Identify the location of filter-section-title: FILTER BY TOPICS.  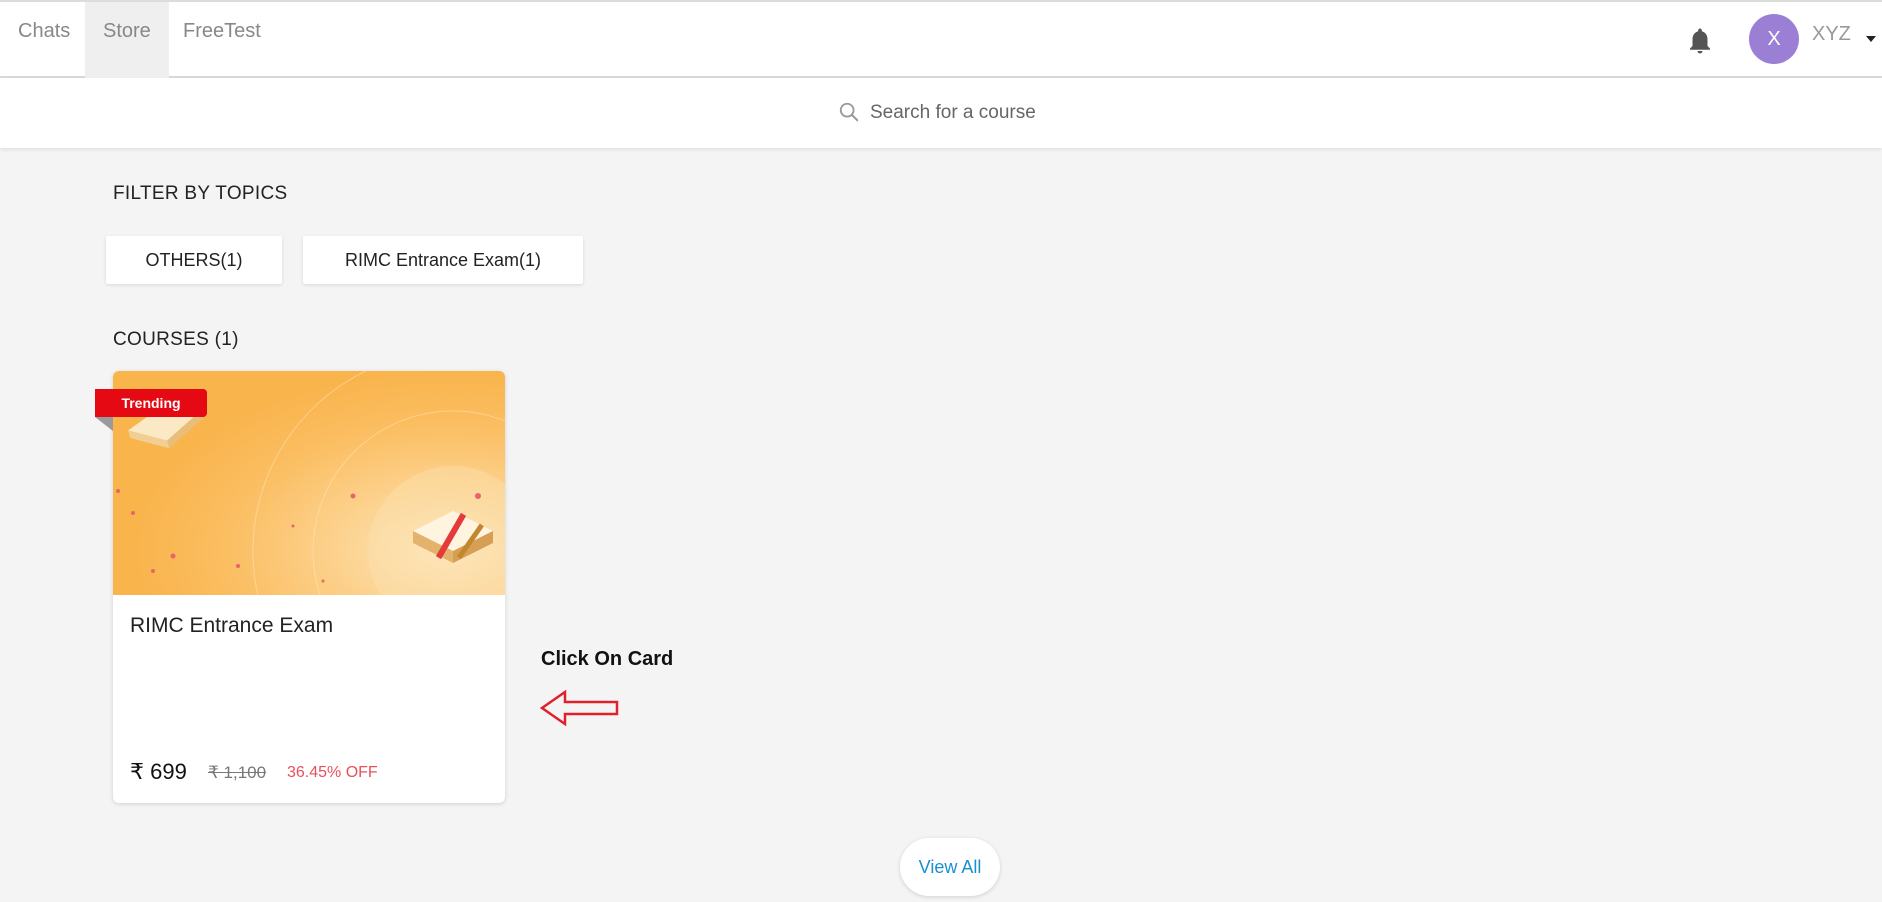
(200, 193).